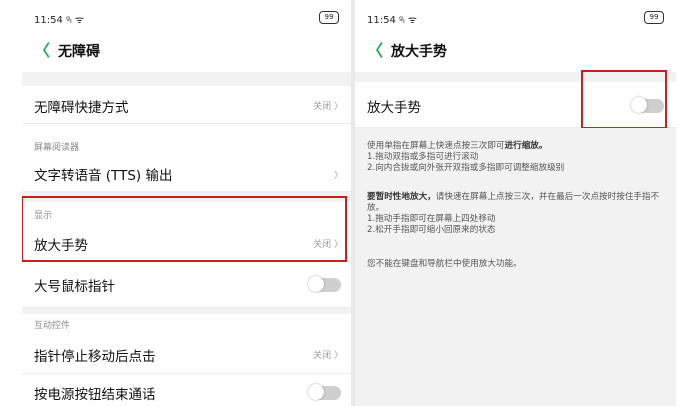  Describe the element at coordinates (444, 264) in the screenshot. I see `desc-line: 您不能在键盘和导航栏中使用放大功能。` at that location.